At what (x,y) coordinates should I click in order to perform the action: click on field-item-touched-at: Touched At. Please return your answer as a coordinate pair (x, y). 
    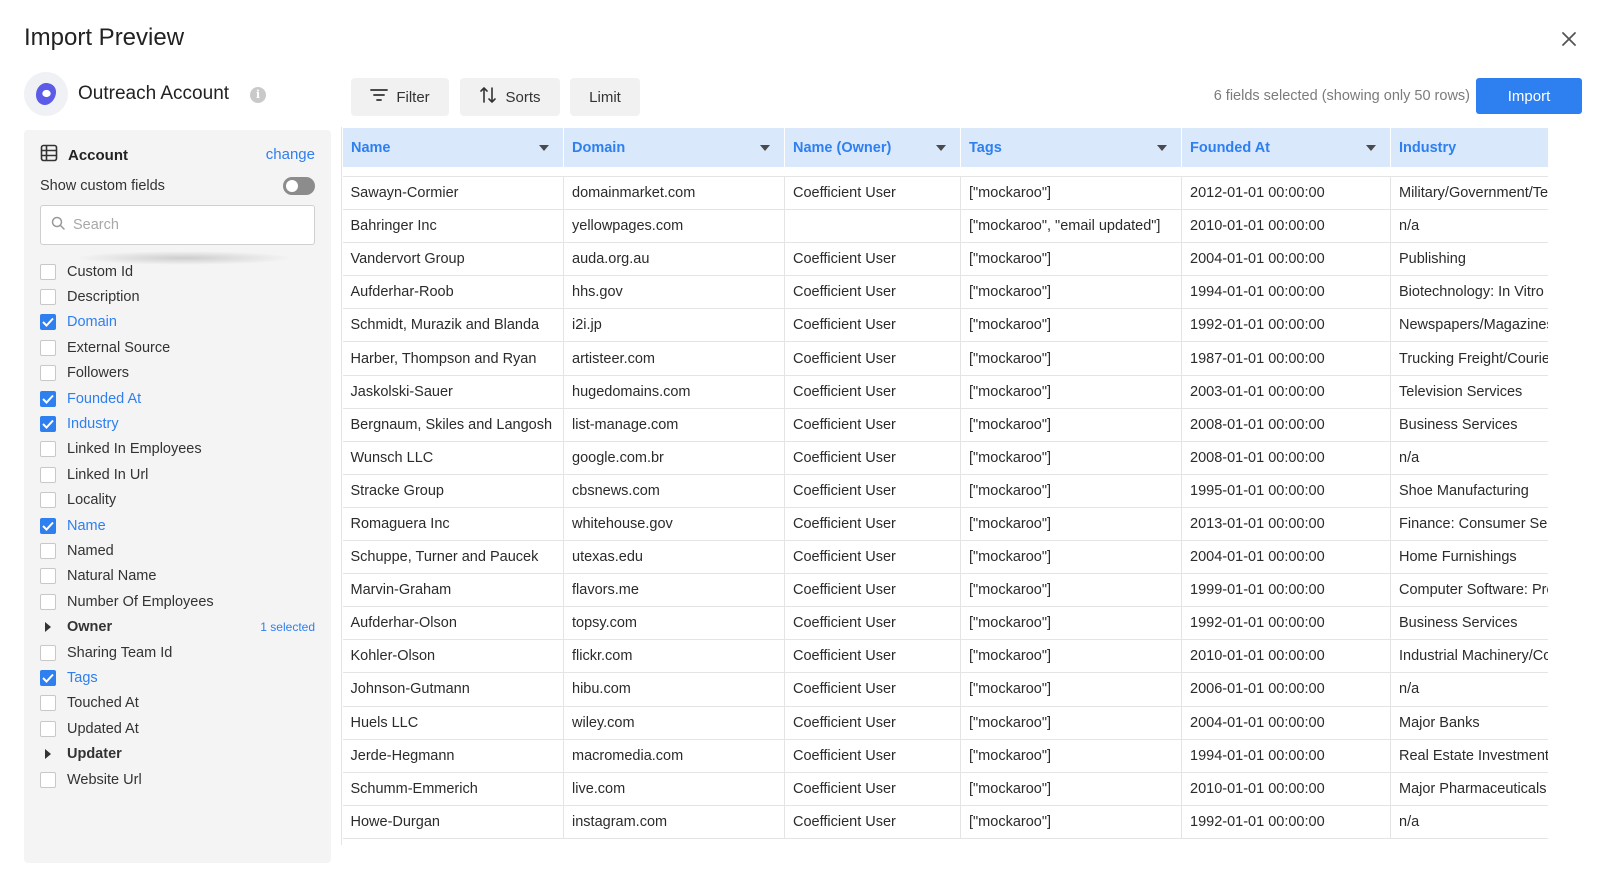
    Looking at the image, I should click on (177, 703).